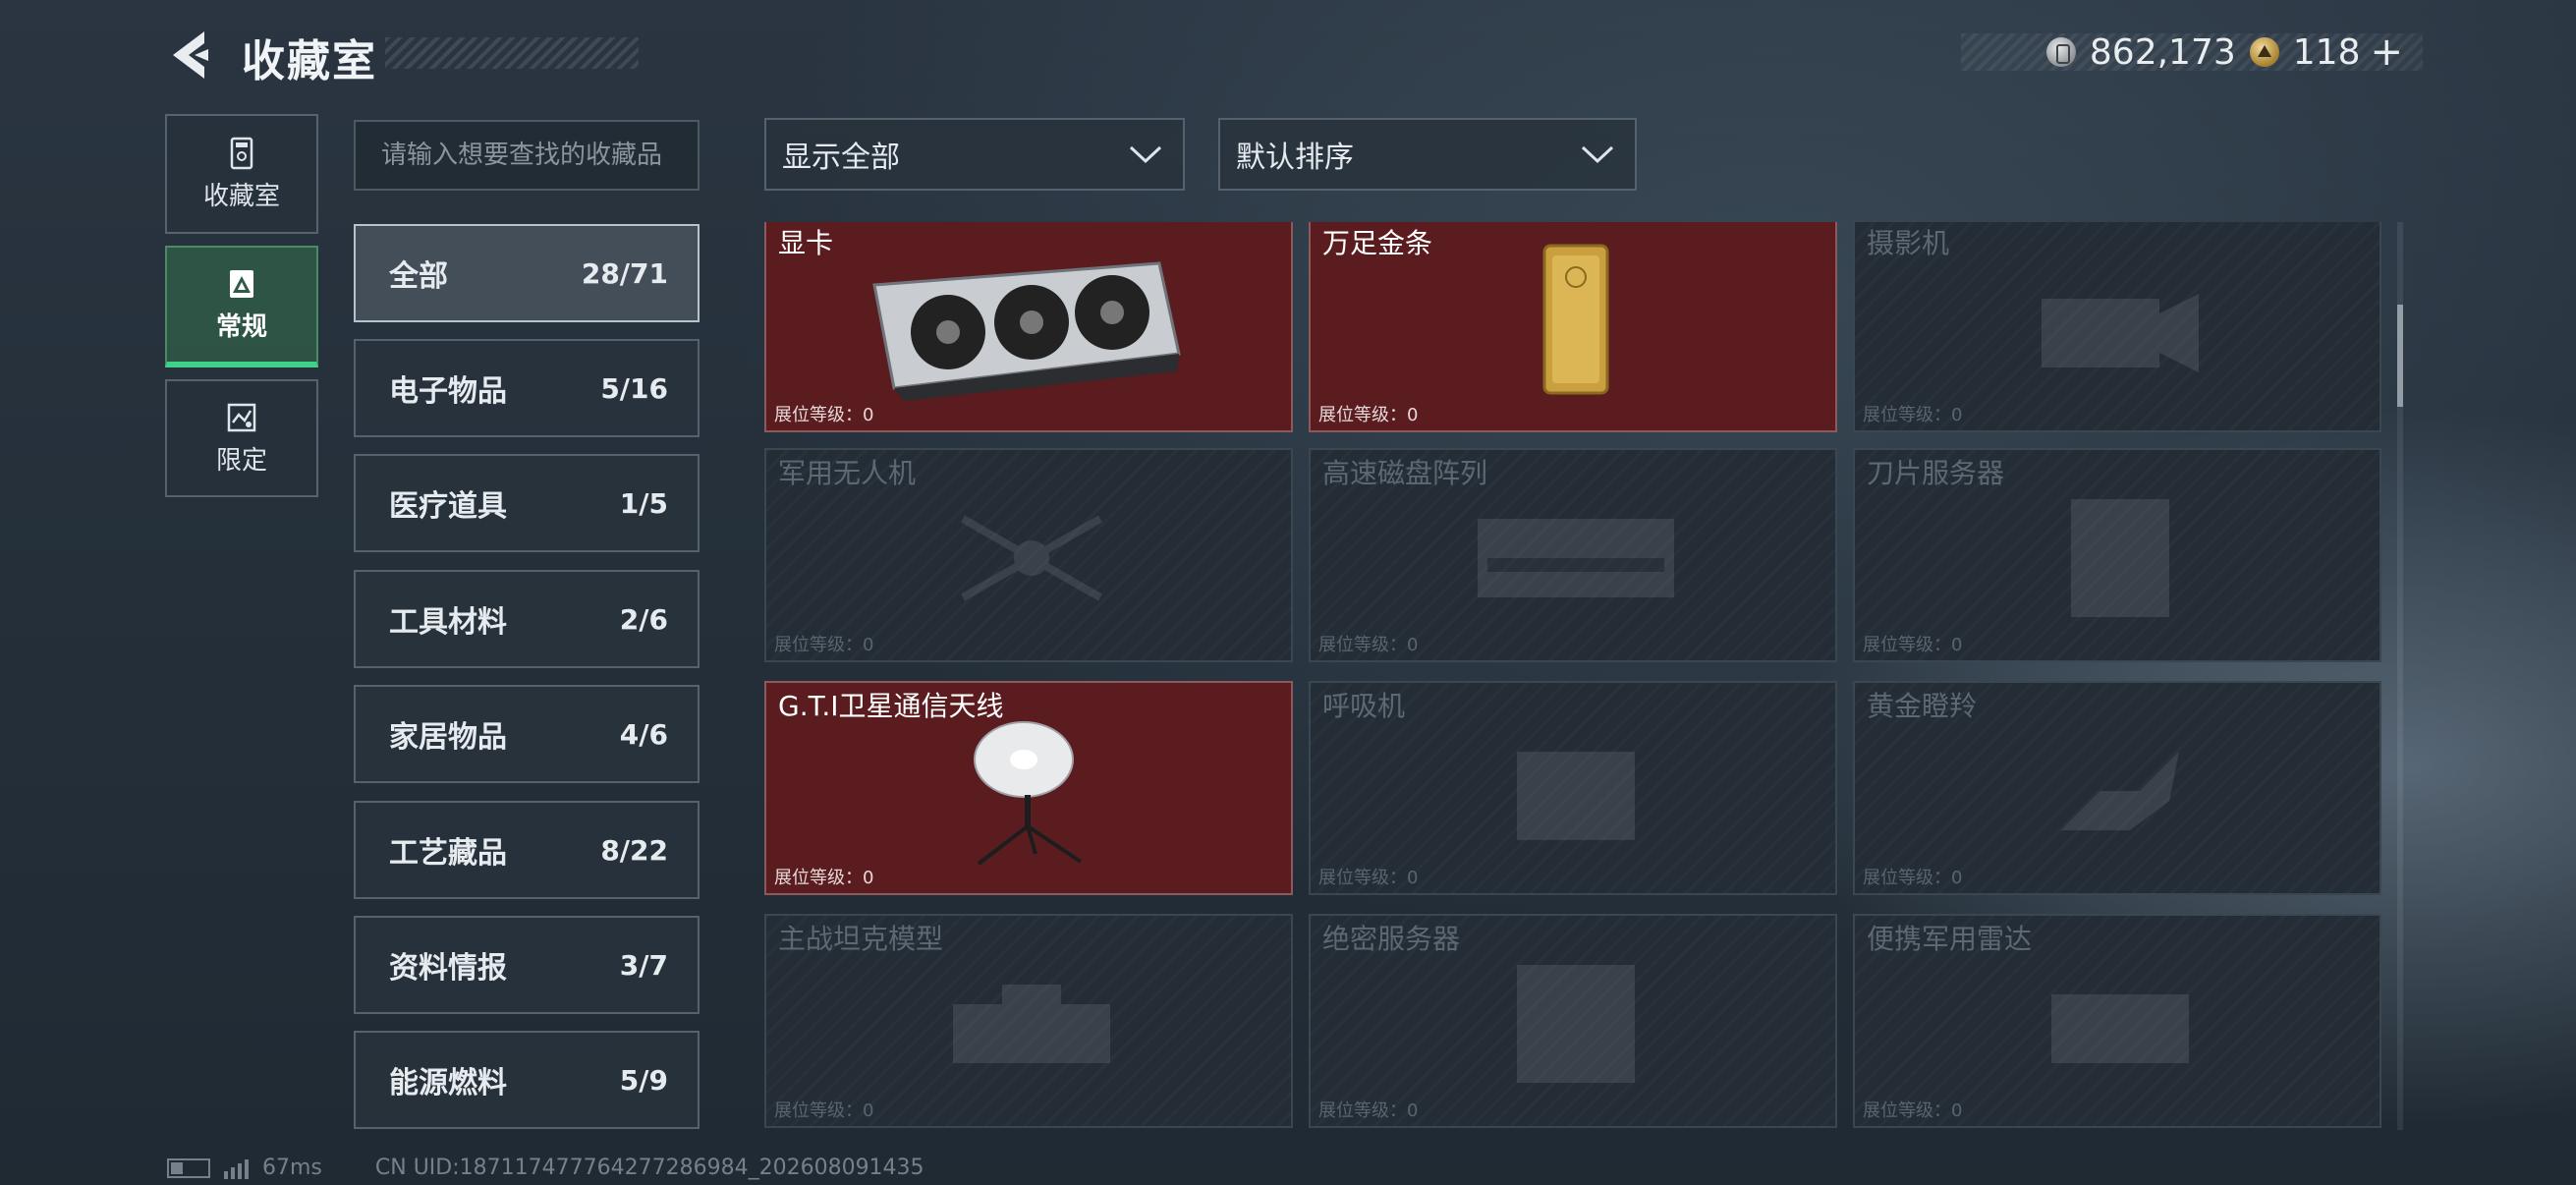 The height and width of the screenshot is (1185, 2576). What do you see at coordinates (806, 243) in the screenshot?
I see `item-name: 显卡` at bounding box center [806, 243].